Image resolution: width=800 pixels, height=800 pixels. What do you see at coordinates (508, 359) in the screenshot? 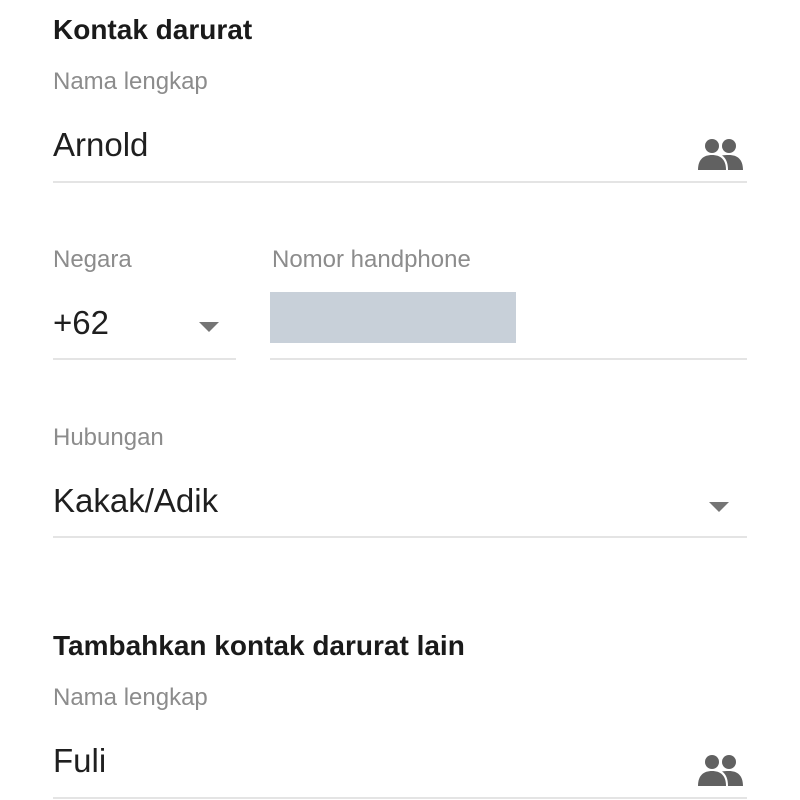
I see `phone-number-underline` at bounding box center [508, 359].